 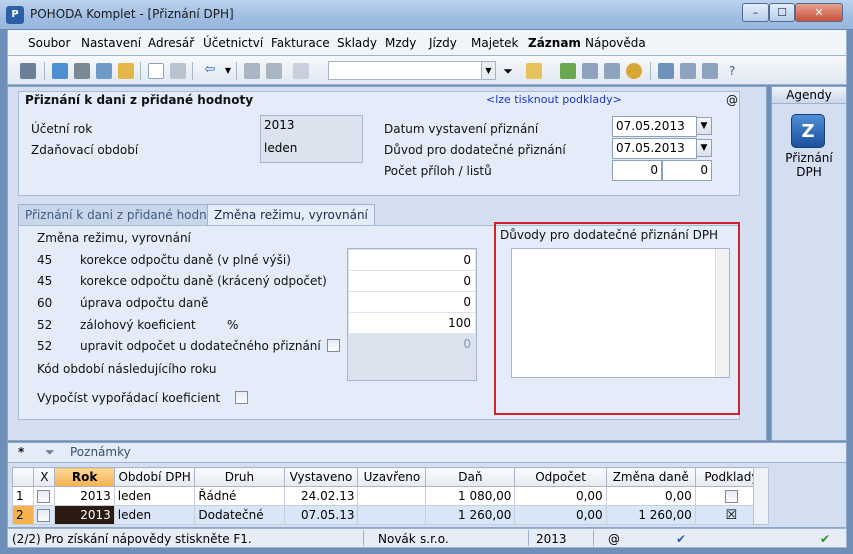 What do you see at coordinates (819, 12) in the screenshot?
I see `close-button: ✕` at bounding box center [819, 12].